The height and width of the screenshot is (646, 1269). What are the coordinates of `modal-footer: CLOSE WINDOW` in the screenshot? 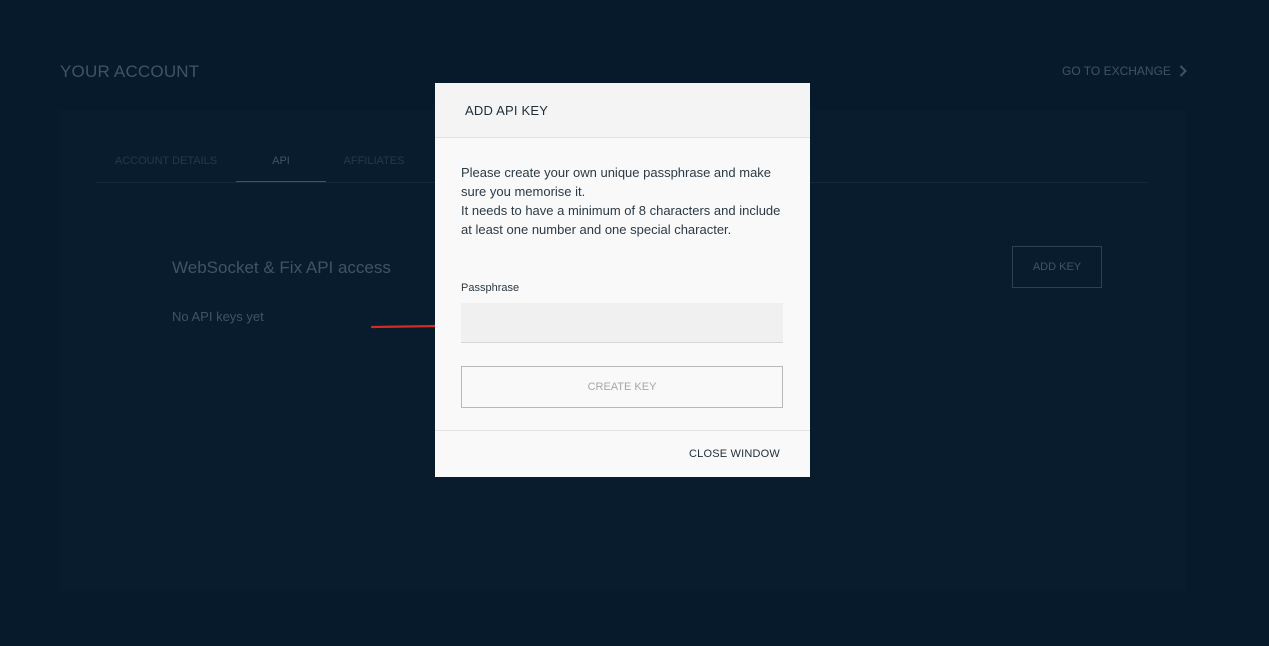 It's located at (622, 453).